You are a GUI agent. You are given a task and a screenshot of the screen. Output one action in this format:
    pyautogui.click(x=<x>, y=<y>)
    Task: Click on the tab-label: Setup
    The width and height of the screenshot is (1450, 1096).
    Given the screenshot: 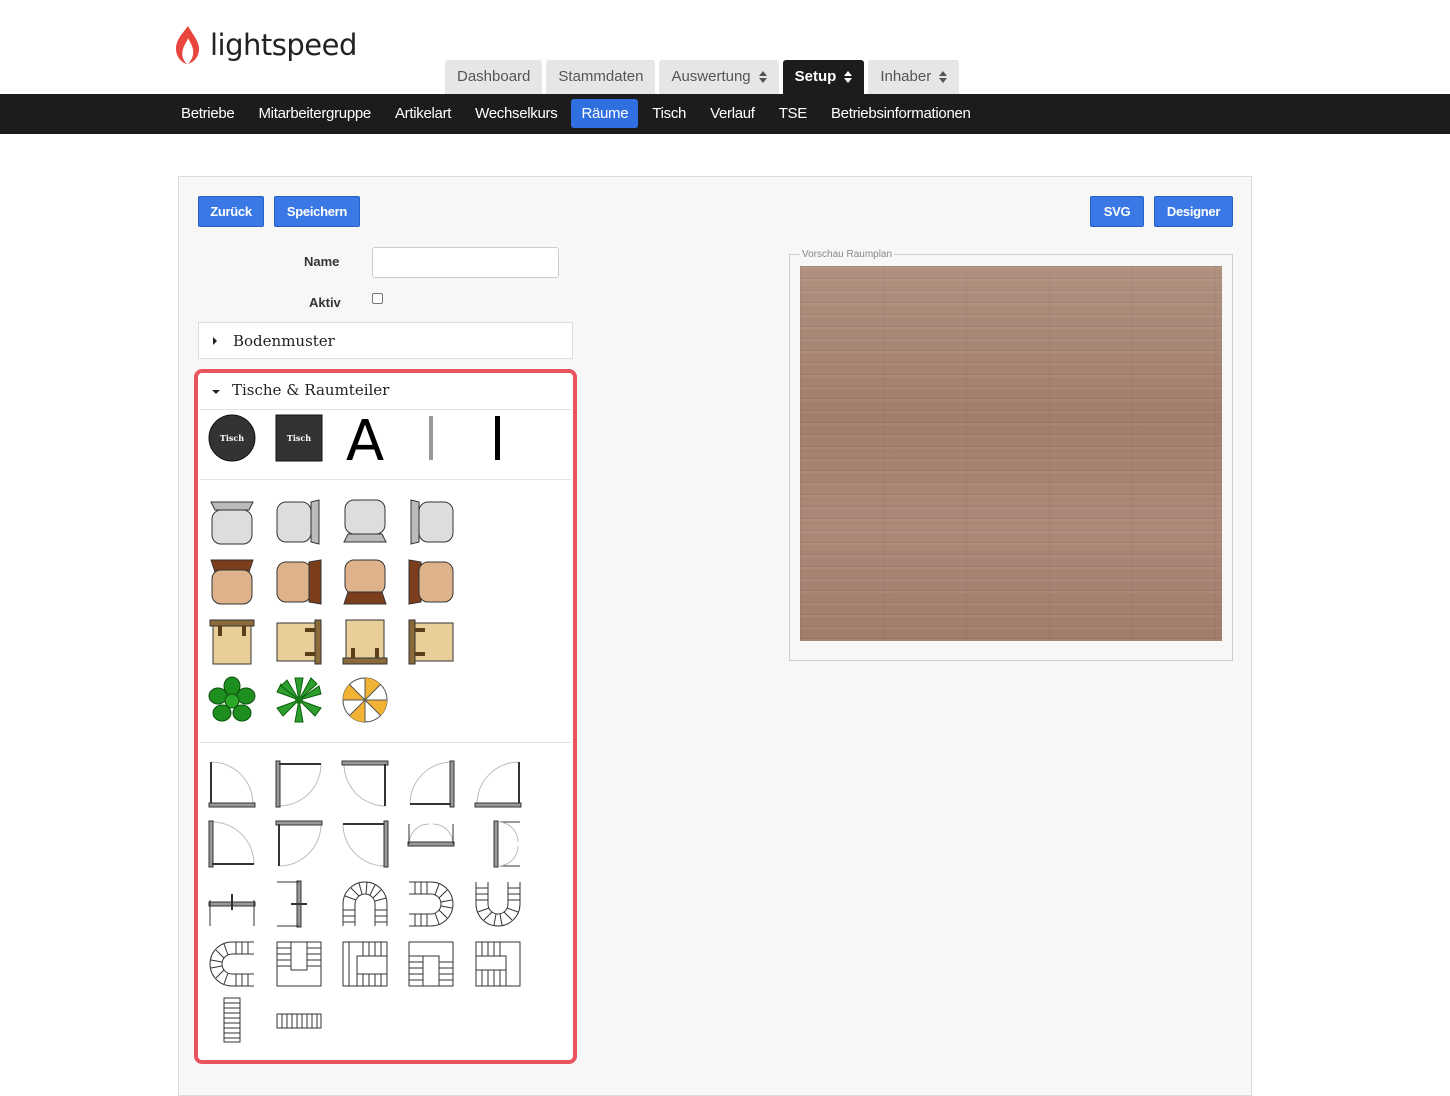 What is the action you would take?
    pyautogui.click(x=815, y=76)
    